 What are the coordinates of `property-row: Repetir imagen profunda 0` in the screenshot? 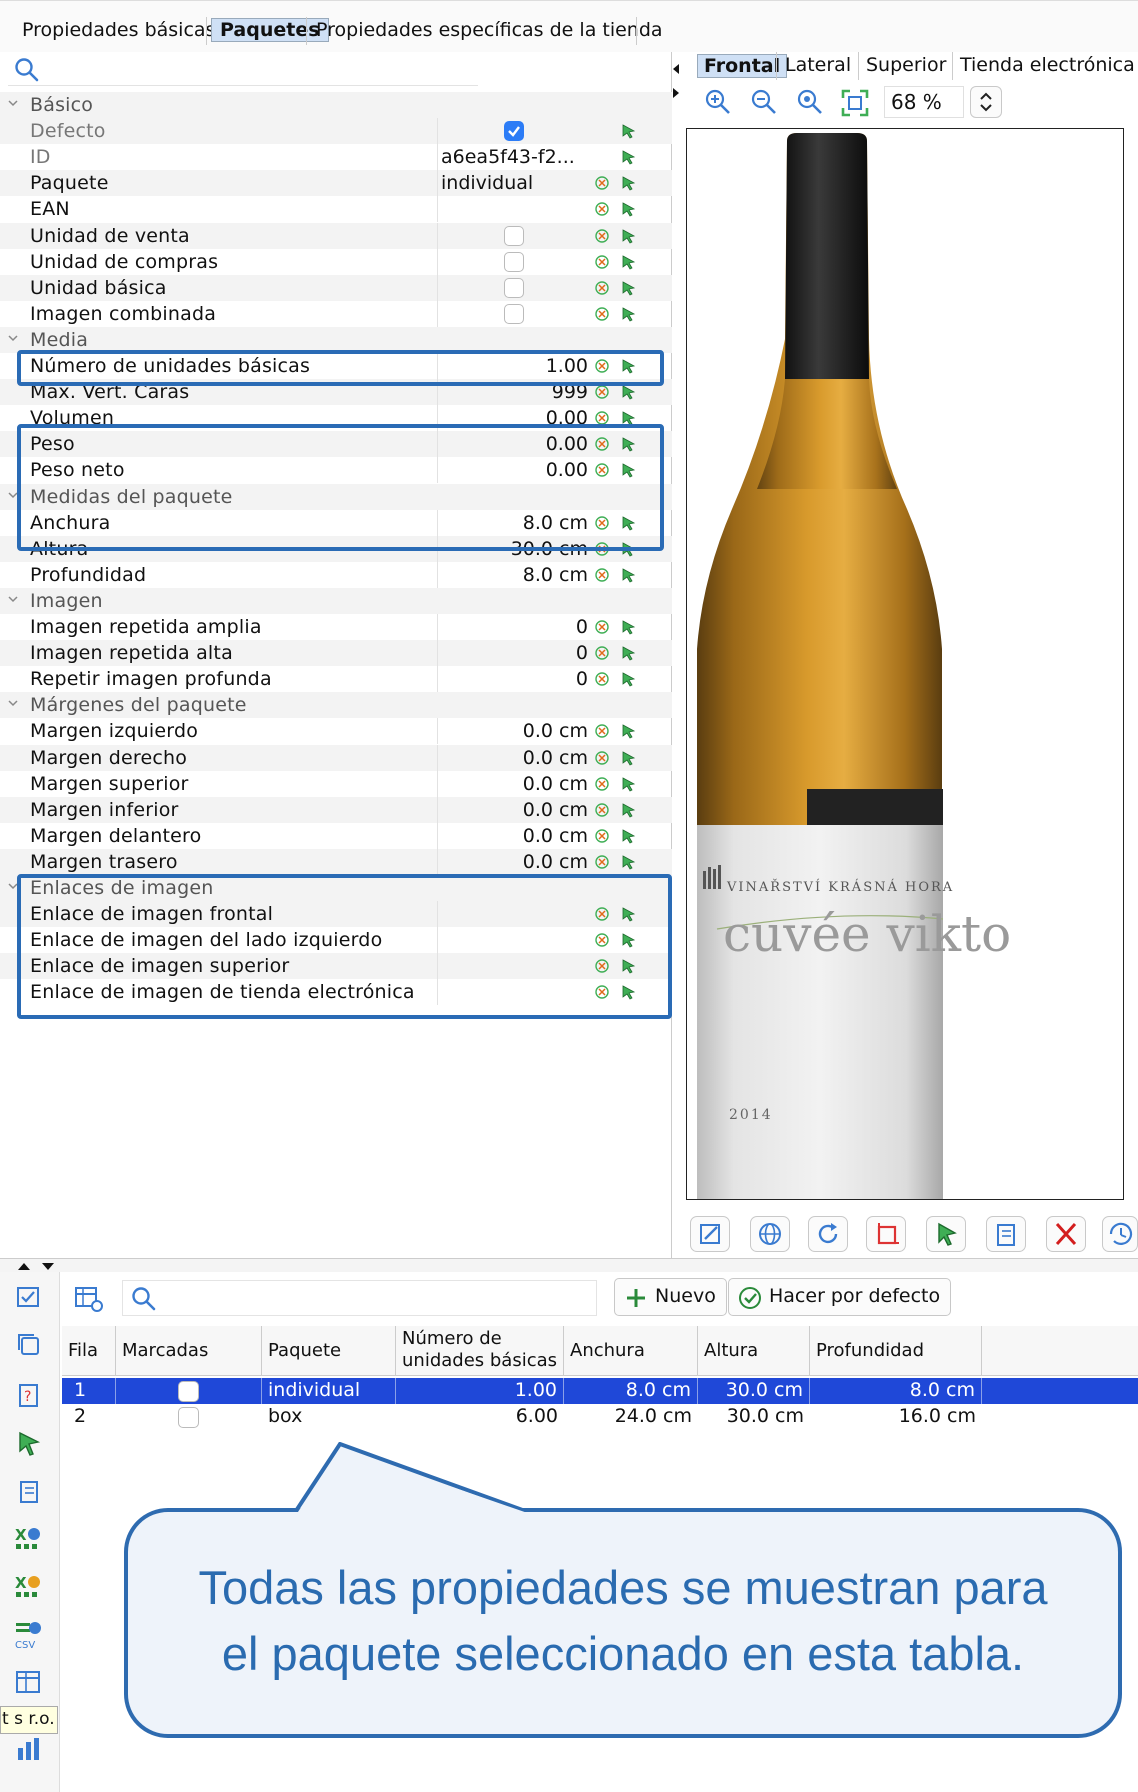 It's located at (336, 679).